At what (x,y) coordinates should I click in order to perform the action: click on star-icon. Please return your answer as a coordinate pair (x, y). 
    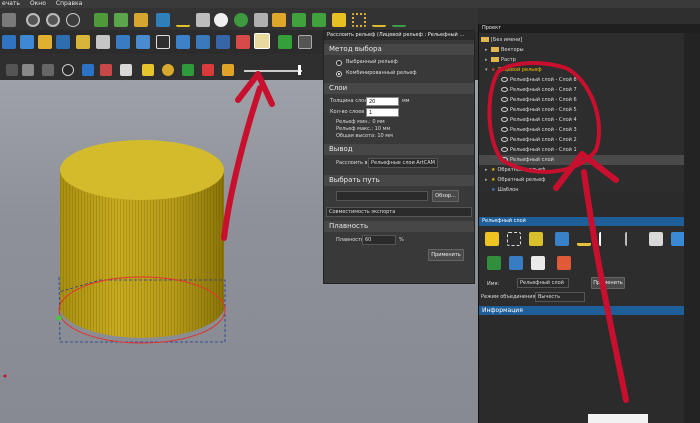
    Looking at the image, I should click on (339, 20).